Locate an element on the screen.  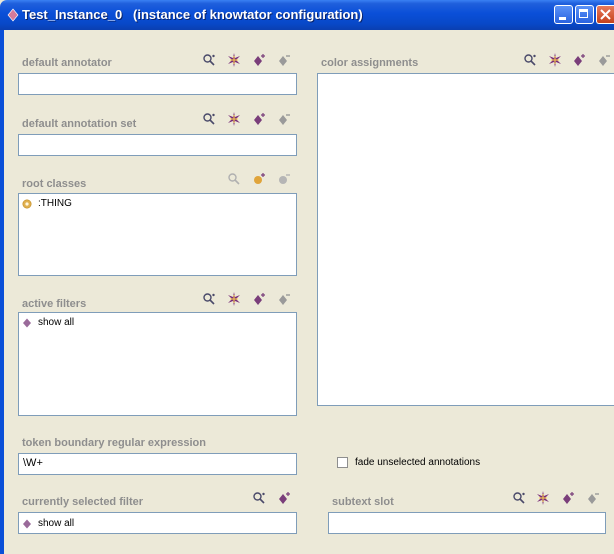
find-selected-filter-icon is located at coordinates (259, 498).